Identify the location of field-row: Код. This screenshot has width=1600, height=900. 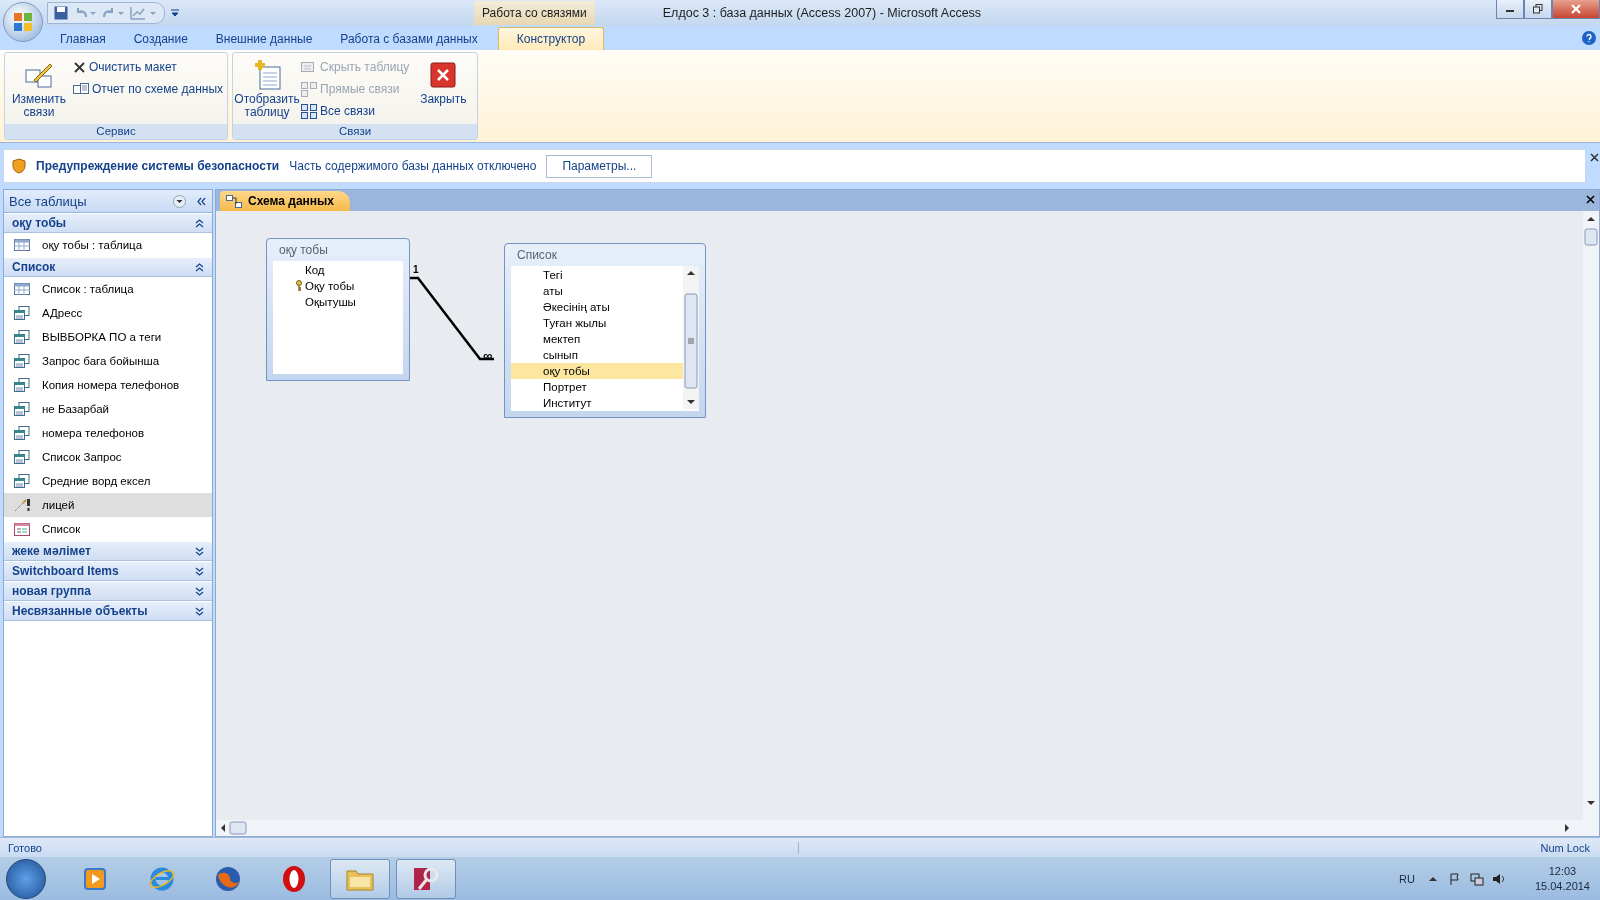
(338, 270).